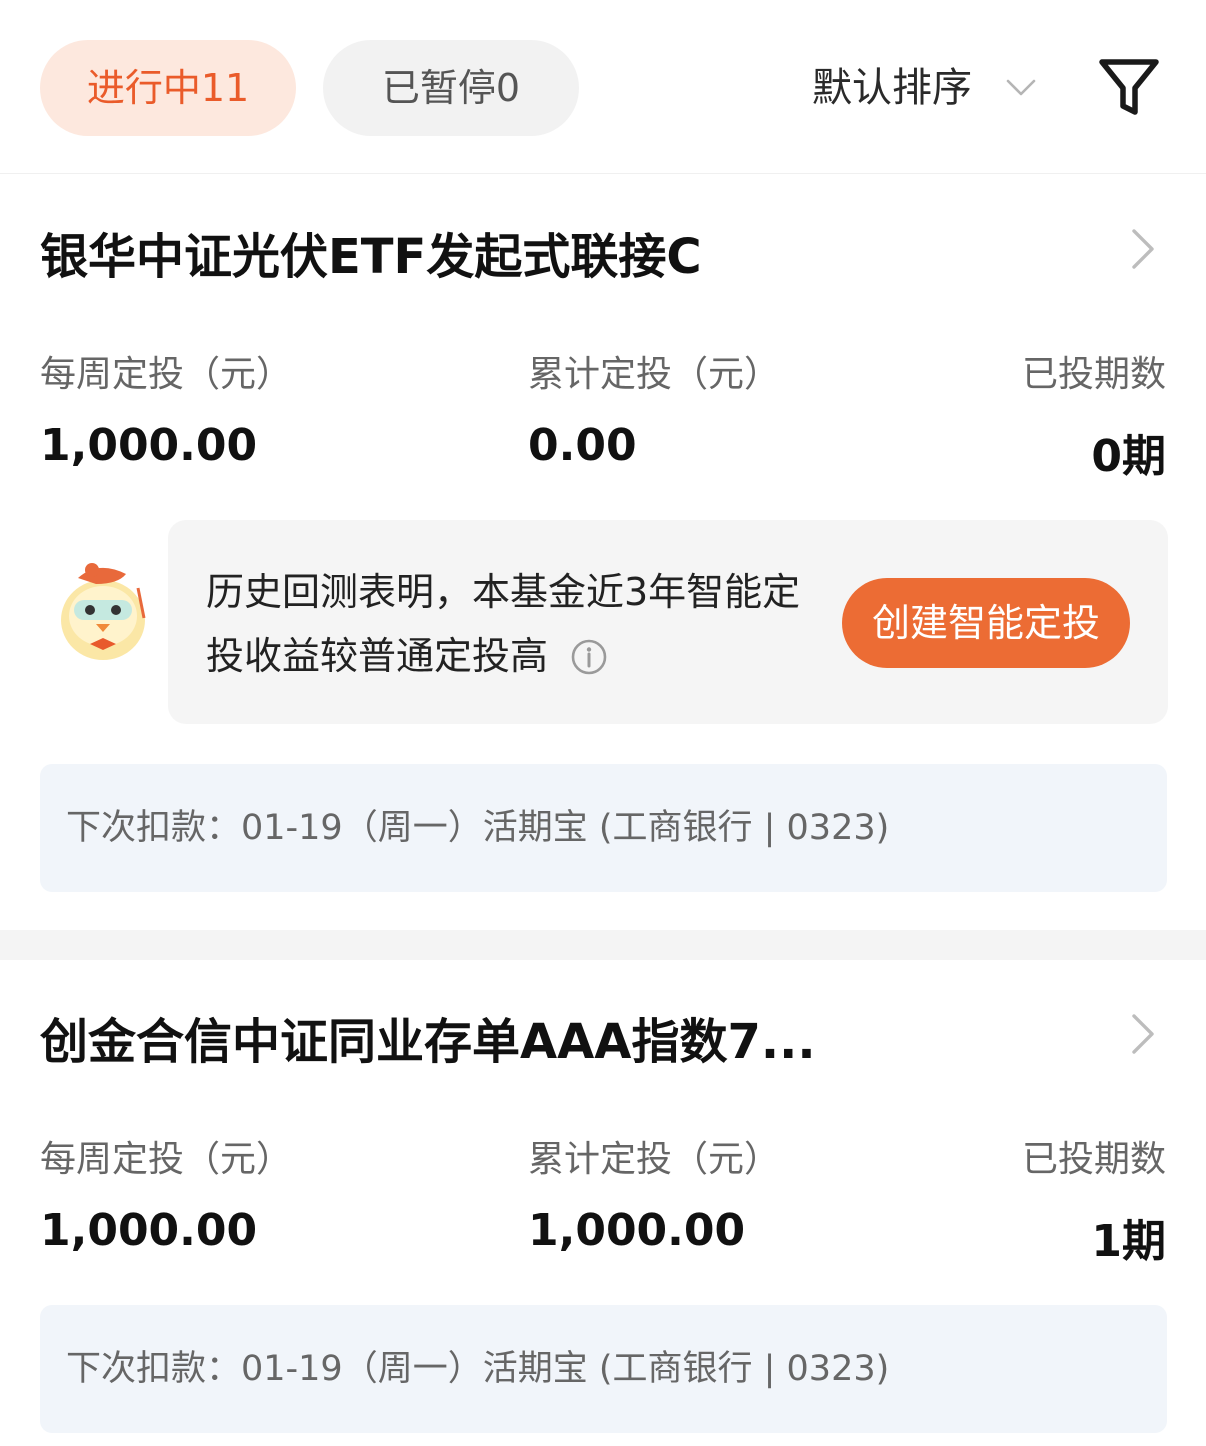 This screenshot has height=1446, width=1206. What do you see at coordinates (103, 611) in the screenshot?
I see `mascot-icon` at bounding box center [103, 611].